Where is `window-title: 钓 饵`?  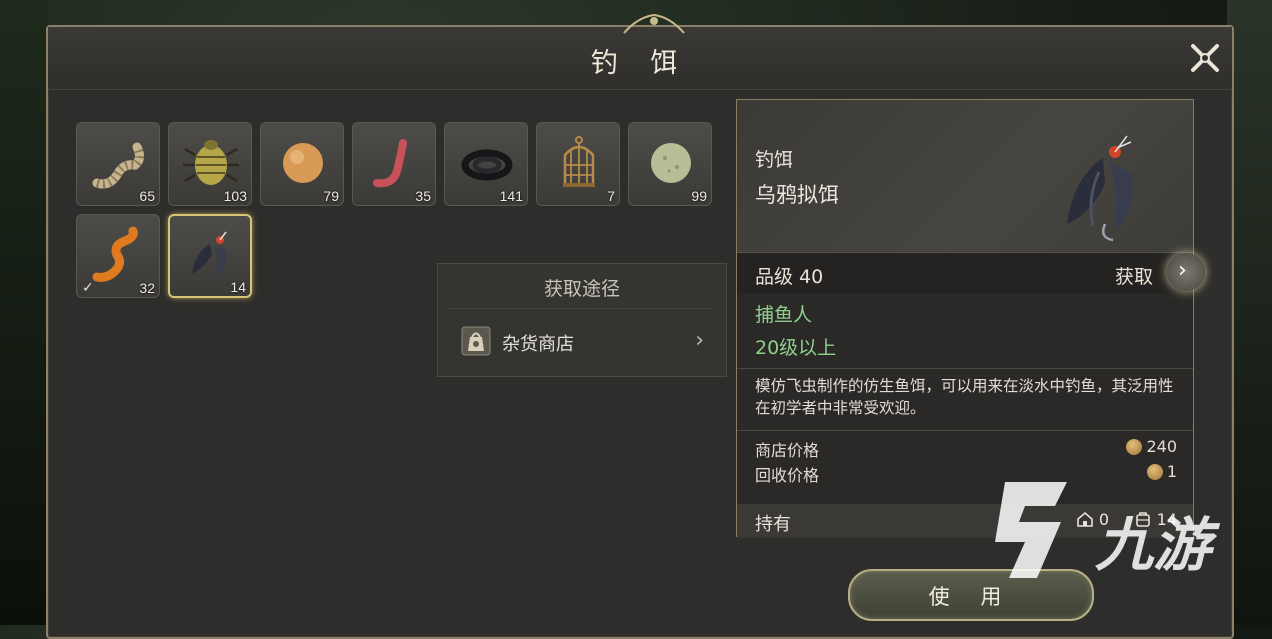 window-title: 钓 饵 is located at coordinates (640, 63).